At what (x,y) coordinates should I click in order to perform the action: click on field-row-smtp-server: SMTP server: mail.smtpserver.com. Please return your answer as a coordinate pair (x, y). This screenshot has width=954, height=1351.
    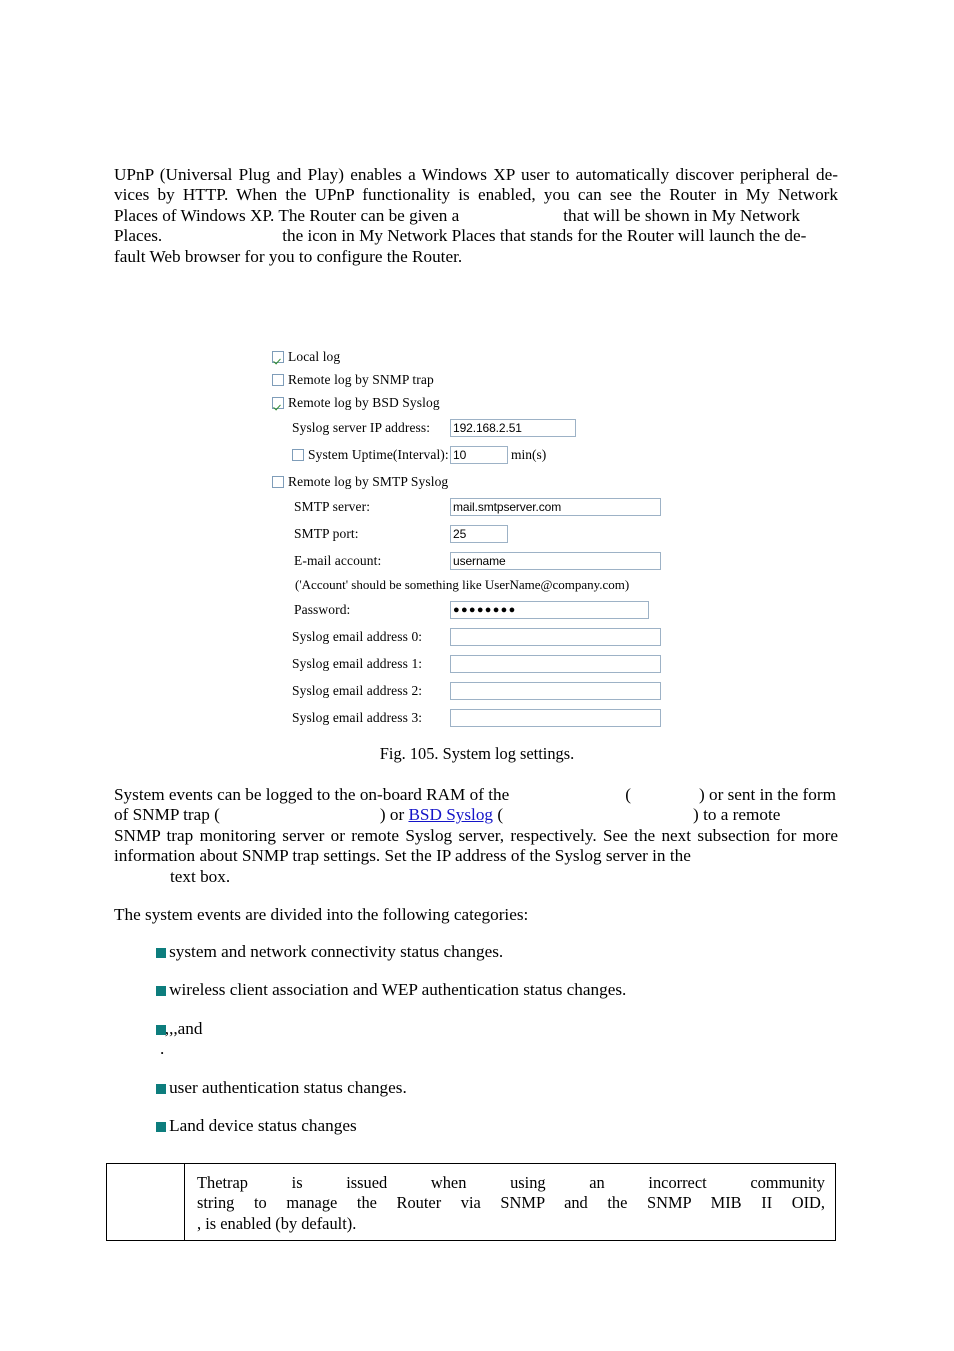
    Looking at the image, I should click on (487, 507).